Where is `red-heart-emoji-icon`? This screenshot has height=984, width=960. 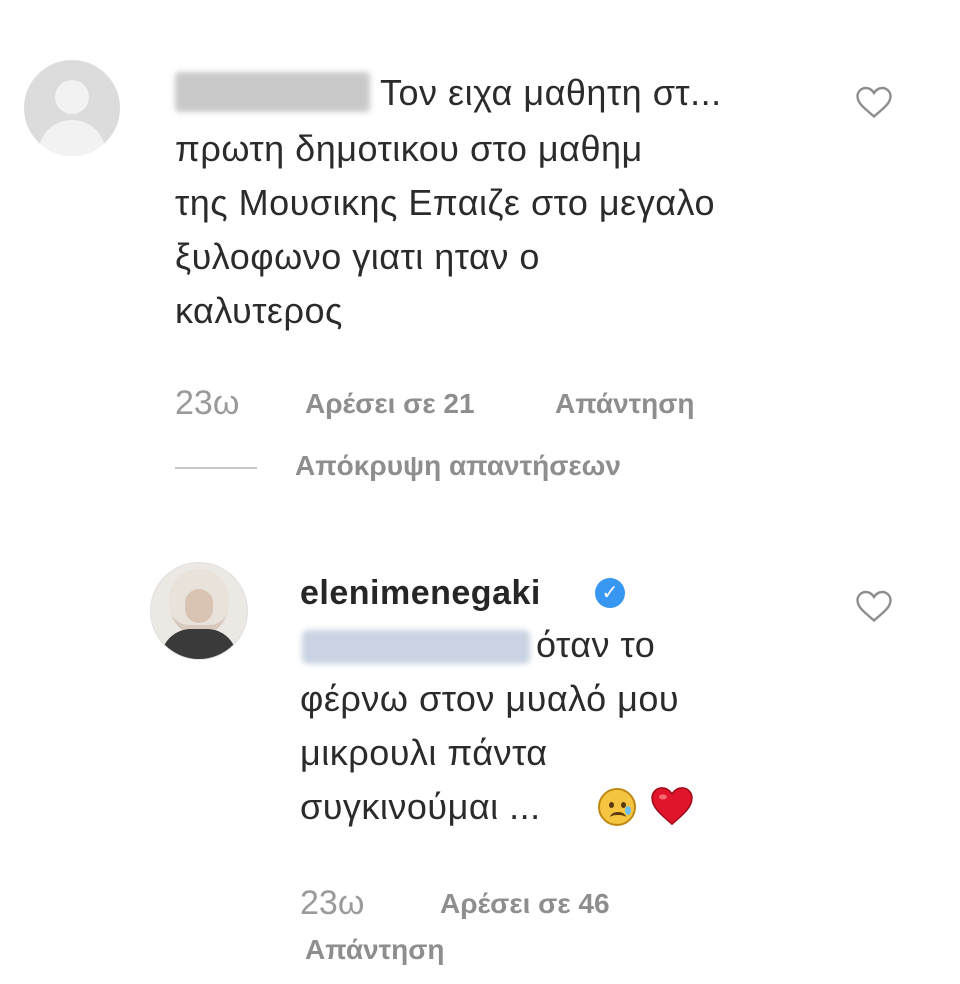
red-heart-emoji-icon is located at coordinates (672, 806).